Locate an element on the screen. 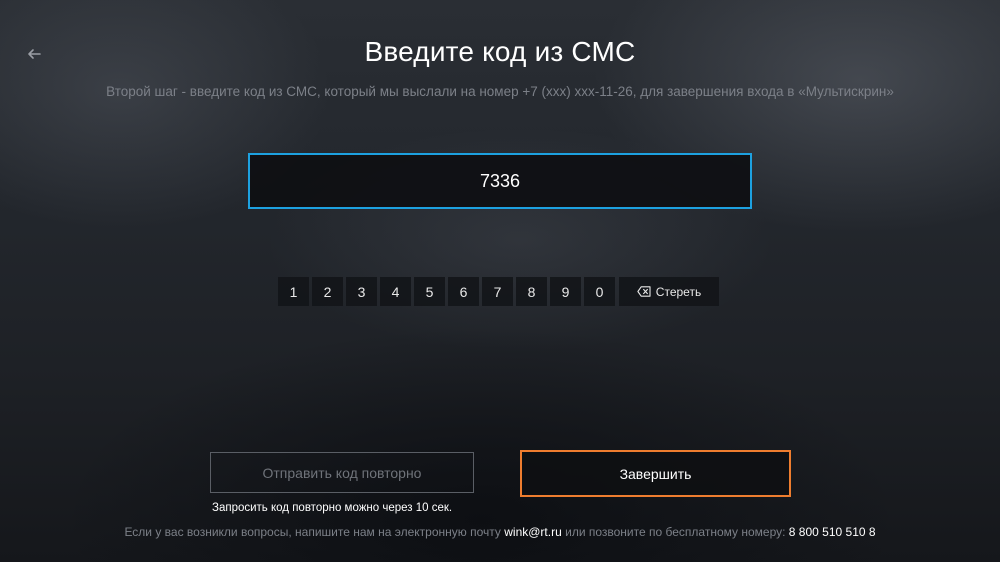 This screenshot has width=1000, height=562. key-0: 0 is located at coordinates (599, 291).